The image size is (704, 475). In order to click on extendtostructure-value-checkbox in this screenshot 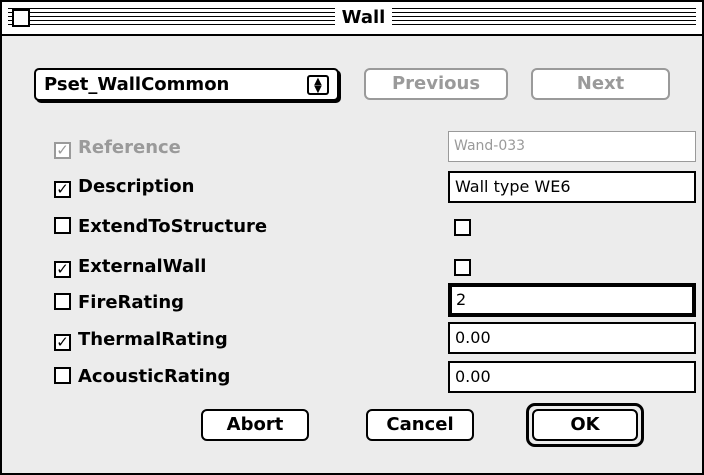, I will do `click(462, 227)`.